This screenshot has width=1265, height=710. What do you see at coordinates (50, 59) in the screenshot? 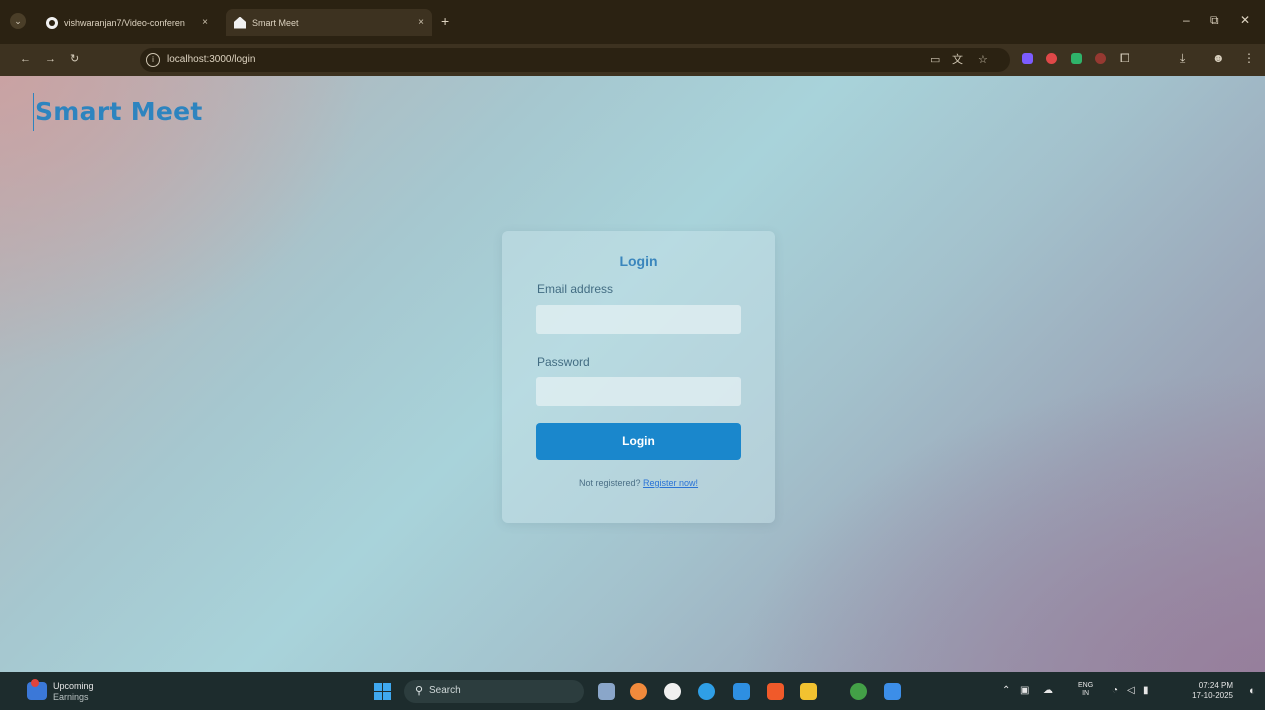
I see `forward-button: →` at bounding box center [50, 59].